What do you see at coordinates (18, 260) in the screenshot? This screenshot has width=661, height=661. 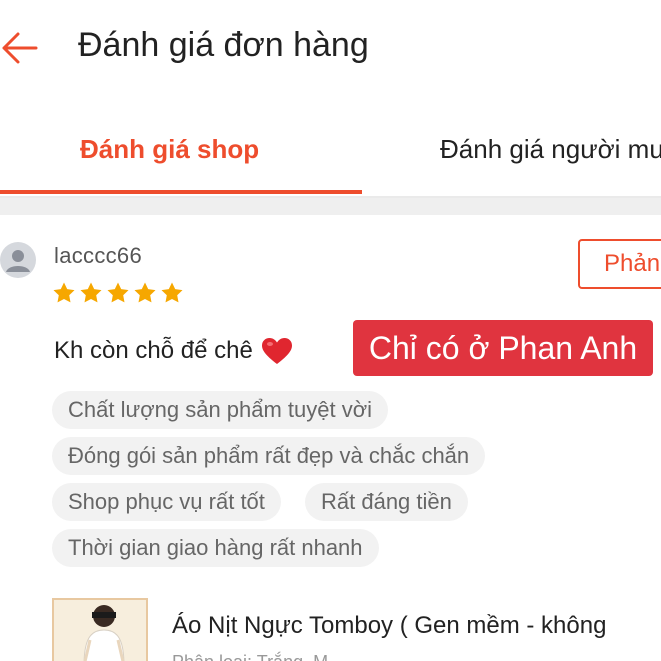 I see `user-avatar-icon` at bounding box center [18, 260].